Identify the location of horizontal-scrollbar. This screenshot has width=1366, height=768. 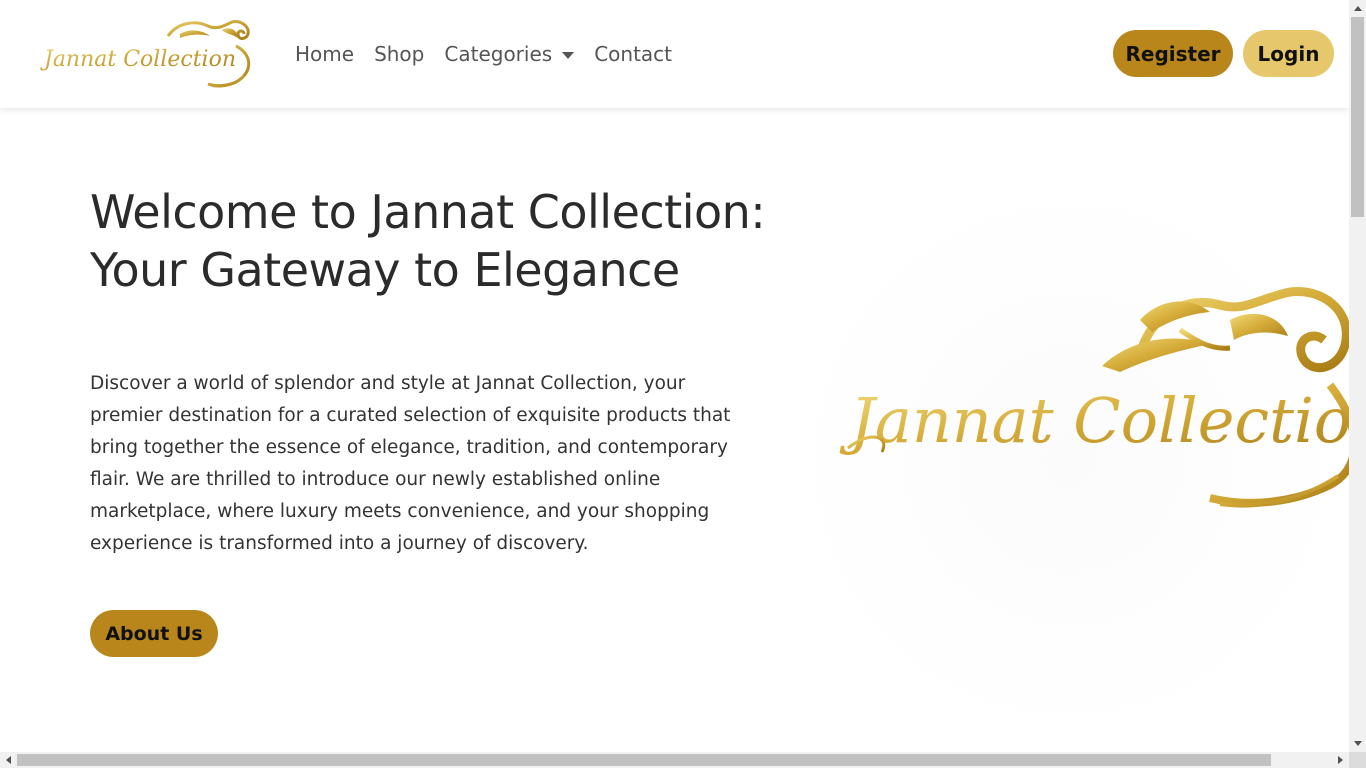
(674, 760).